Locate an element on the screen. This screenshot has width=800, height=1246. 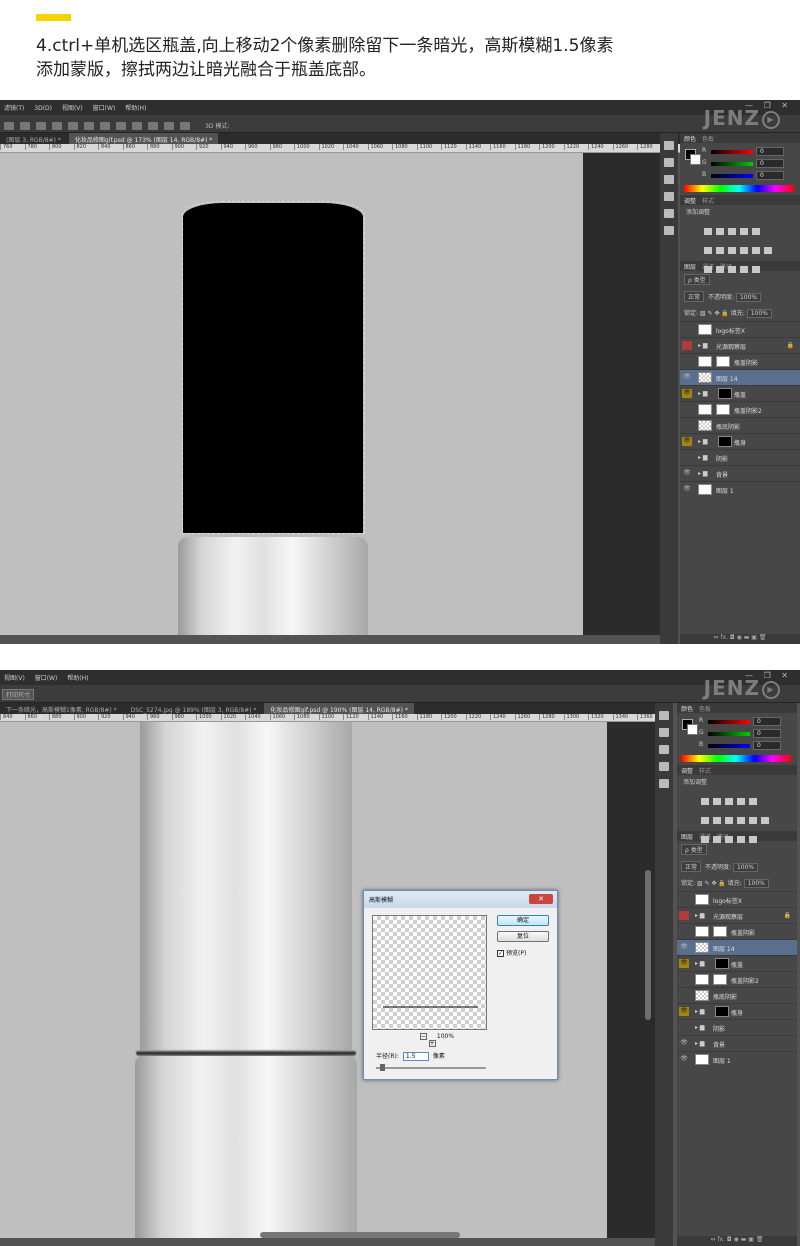
layer-row: 👁 ▸ ▆ 瓶身 is located at coordinates (737, 1011).